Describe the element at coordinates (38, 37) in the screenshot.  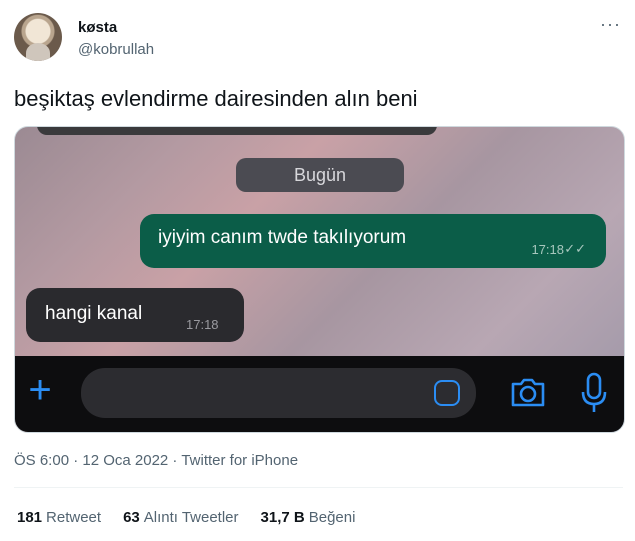
I see `author-avatar` at that location.